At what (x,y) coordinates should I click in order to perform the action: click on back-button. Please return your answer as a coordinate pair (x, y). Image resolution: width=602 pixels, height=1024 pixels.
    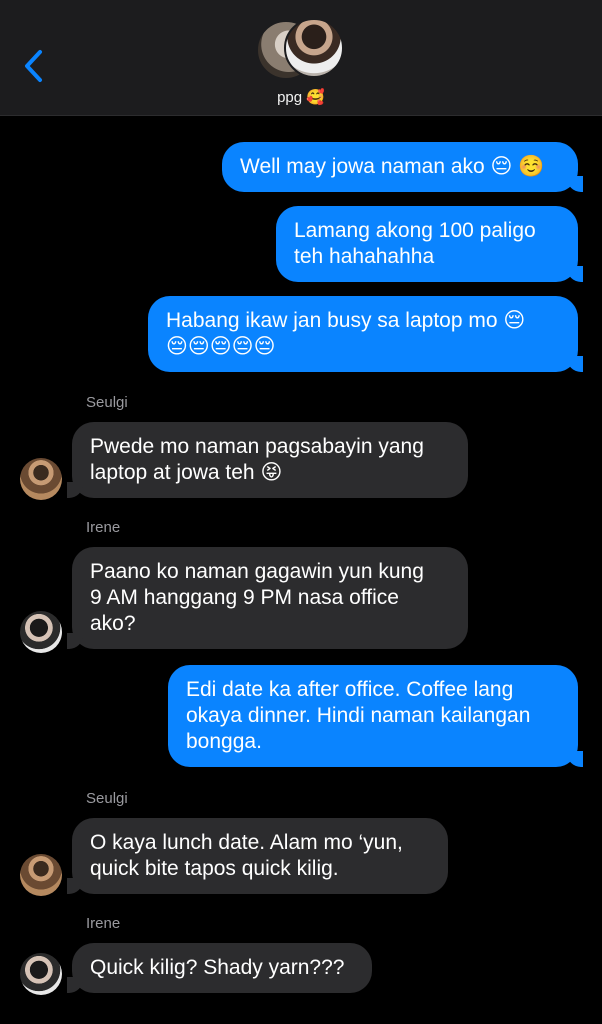
    Looking at the image, I should click on (35, 66).